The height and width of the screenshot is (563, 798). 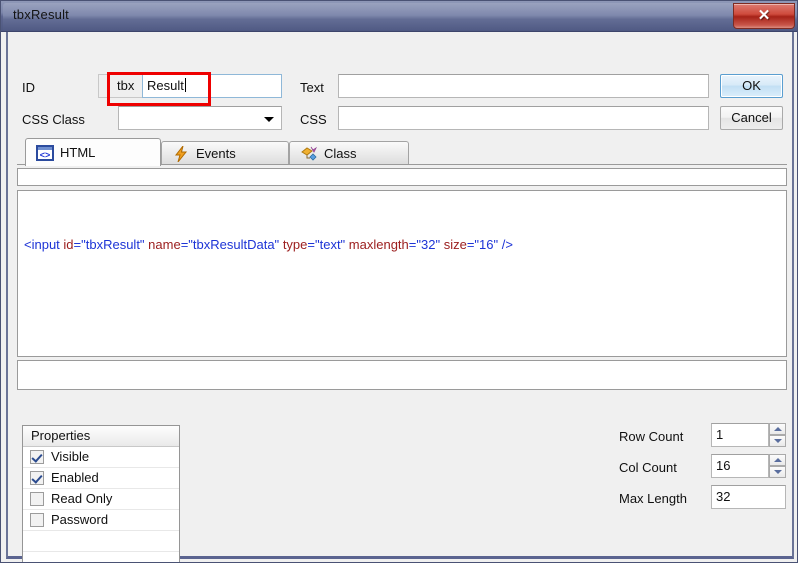 I want to click on text-input, so click(x=523, y=86).